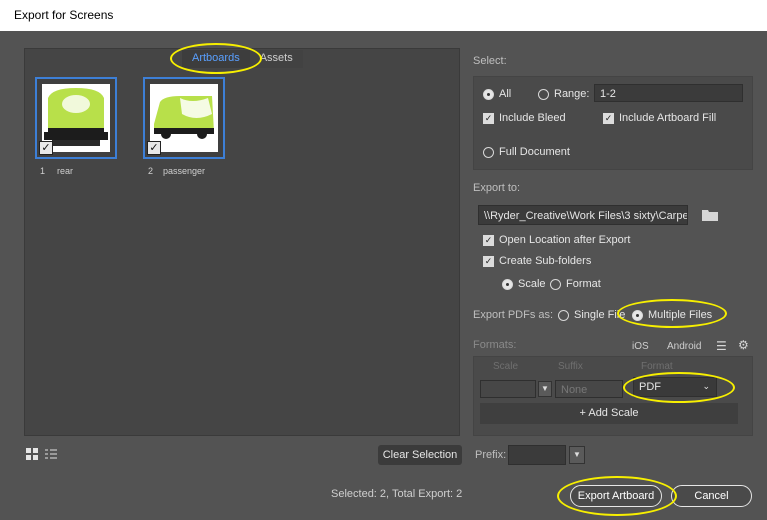 The height and width of the screenshot is (520, 767). Describe the element at coordinates (43, 171) in the screenshot. I see `artboard-number-rear: 1` at that location.